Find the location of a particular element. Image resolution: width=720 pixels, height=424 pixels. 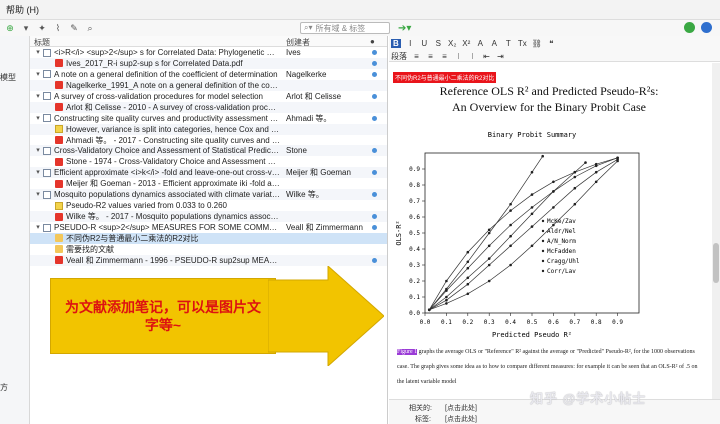

outdent-button: ⇤ is located at coordinates (486, 56).